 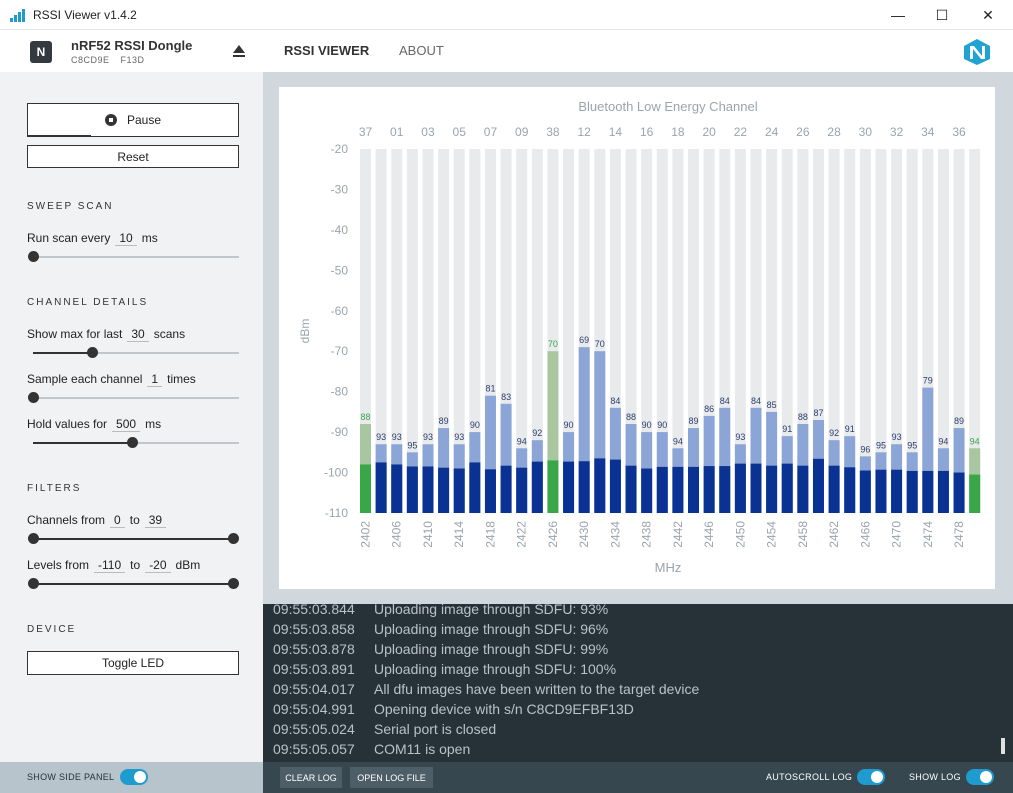 What do you see at coordinates (158, 565) in the screenshot?
I see `levels-to-input: -20` at bounding box center [158, 565].